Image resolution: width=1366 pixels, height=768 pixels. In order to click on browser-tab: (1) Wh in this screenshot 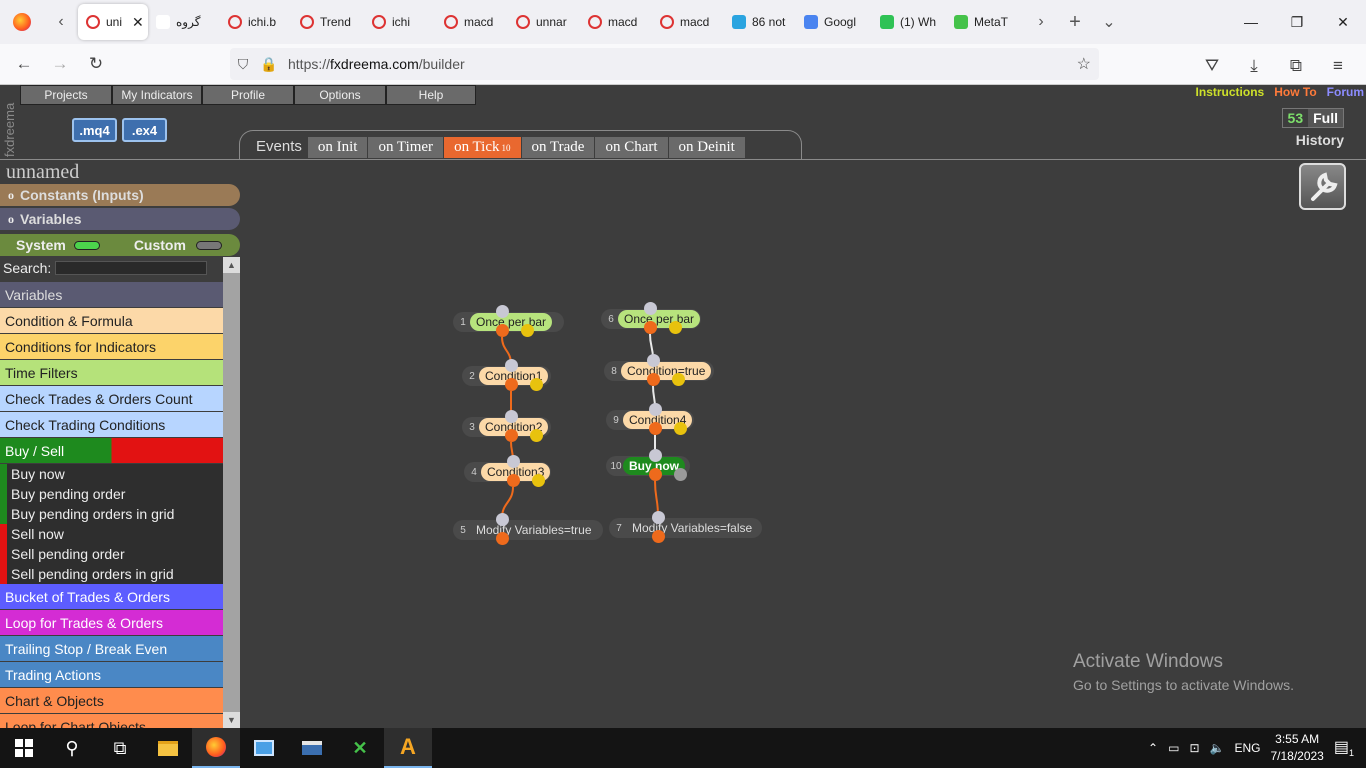, I will do `click(909, 22)`.